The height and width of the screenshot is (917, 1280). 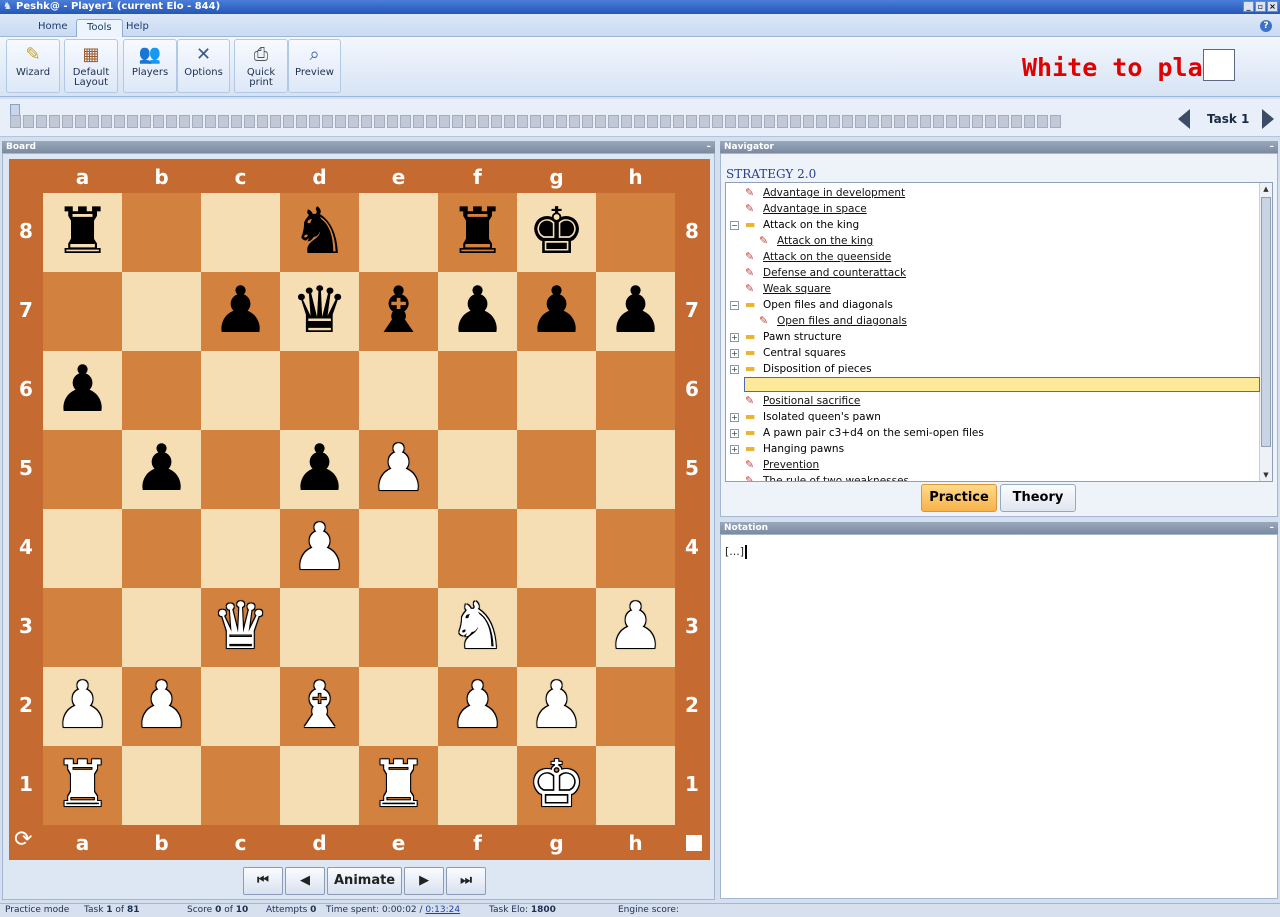 What do you see at coordinates (82, 390) in the screenshot?
I see `black-pawn-a6: ♟` at bounding box center [82, 390].